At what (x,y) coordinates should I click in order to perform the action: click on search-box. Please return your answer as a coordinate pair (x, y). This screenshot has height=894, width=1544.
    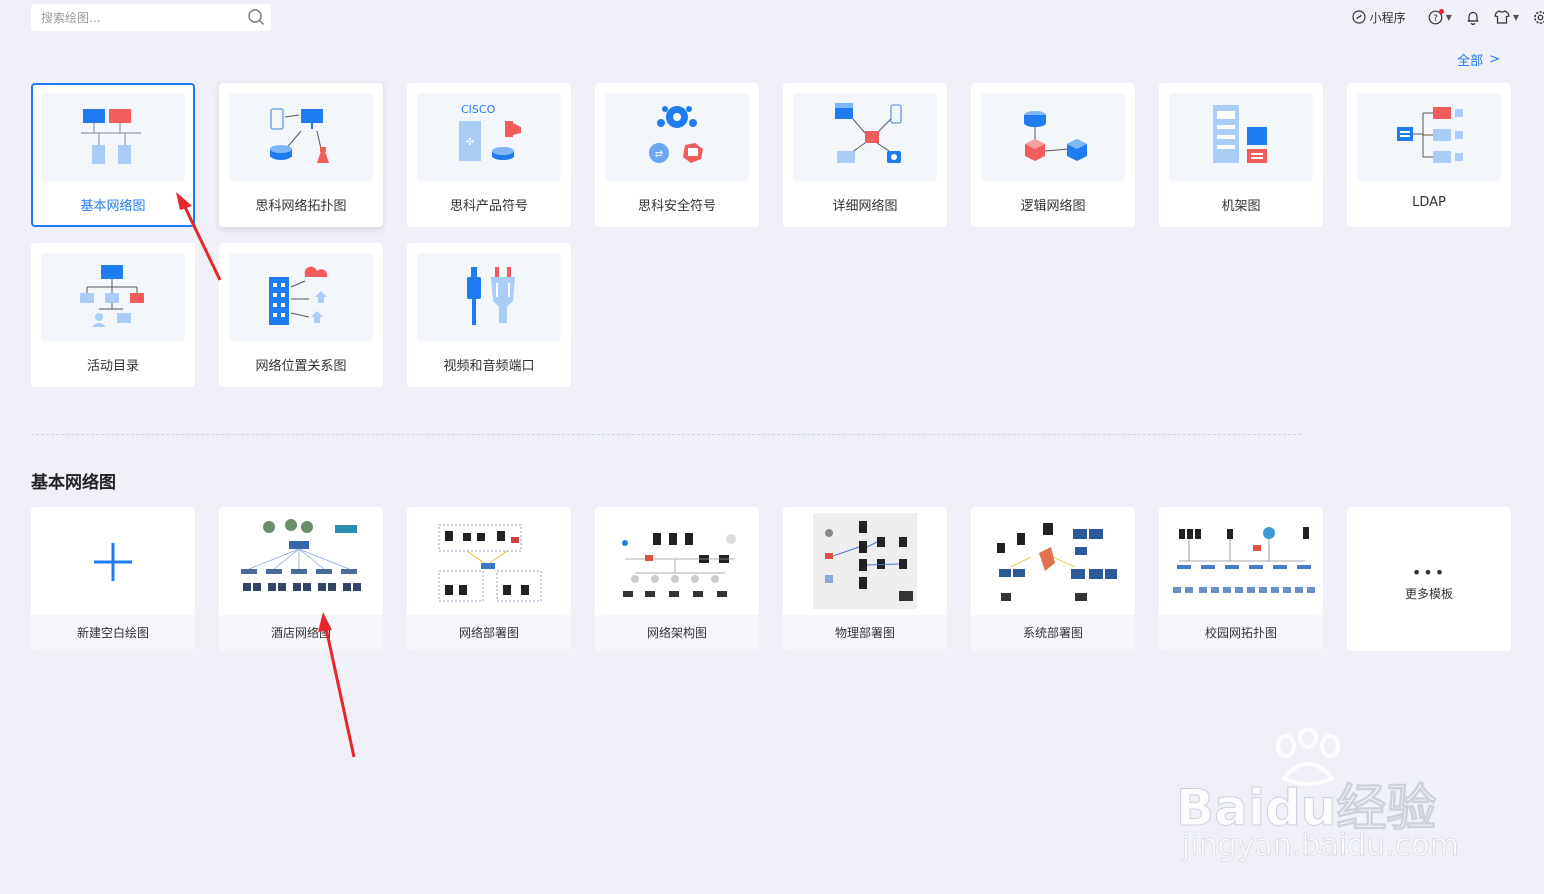
    Looking at the image, I should click on (151, 17).